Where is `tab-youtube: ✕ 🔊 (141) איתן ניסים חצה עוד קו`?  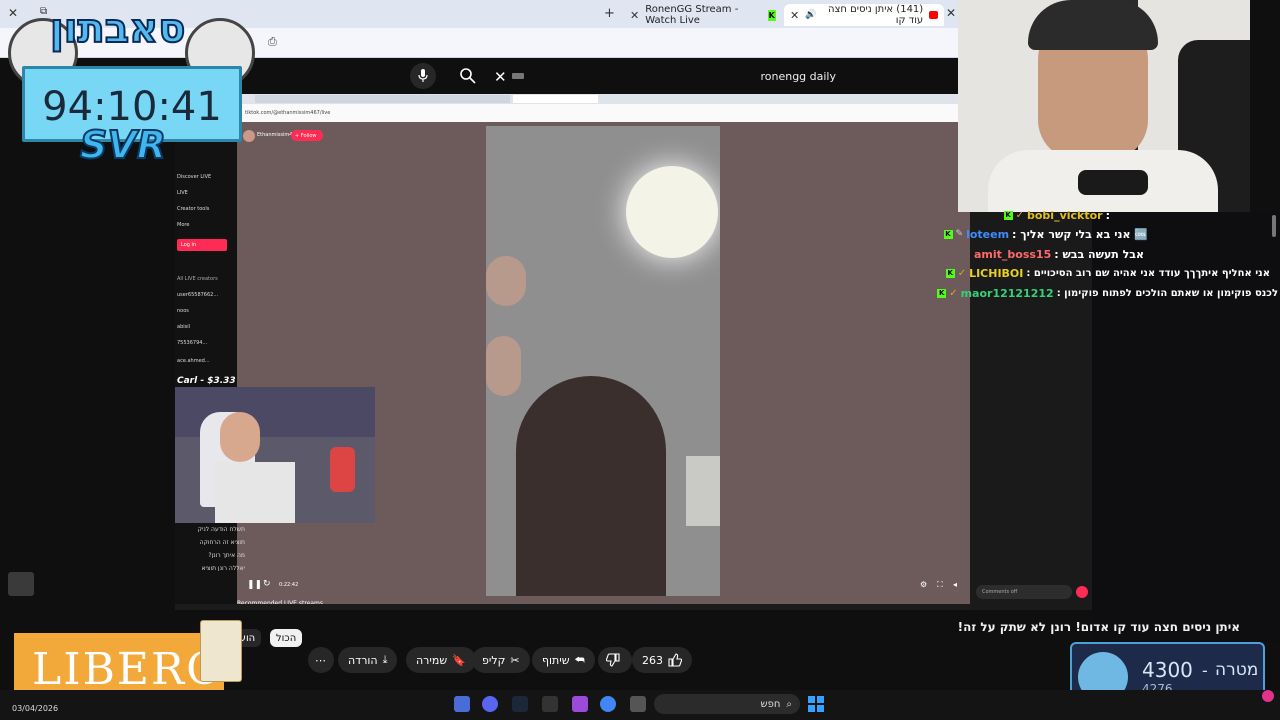 tab-youtube: ✕ 🔊 (141) איתן ניסים חצה עוד קו is located at coordinates (864, 15).